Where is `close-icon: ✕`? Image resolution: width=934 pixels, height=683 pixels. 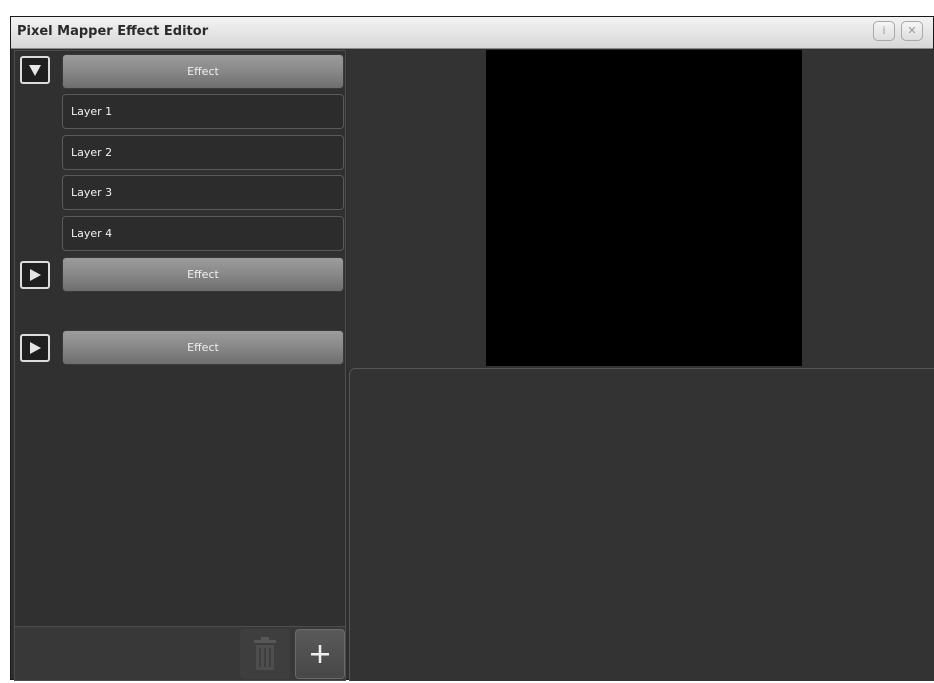
close-icon: ✕ is located at coordinates (912, 30).